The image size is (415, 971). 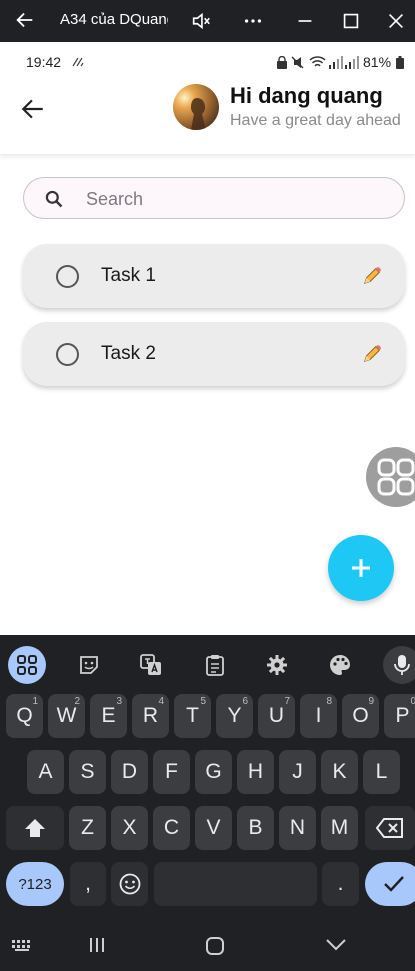 What do you see at coordinates (277, 665) in the screenshot?
I see `settings-tool` at bounding box center [277, 665].